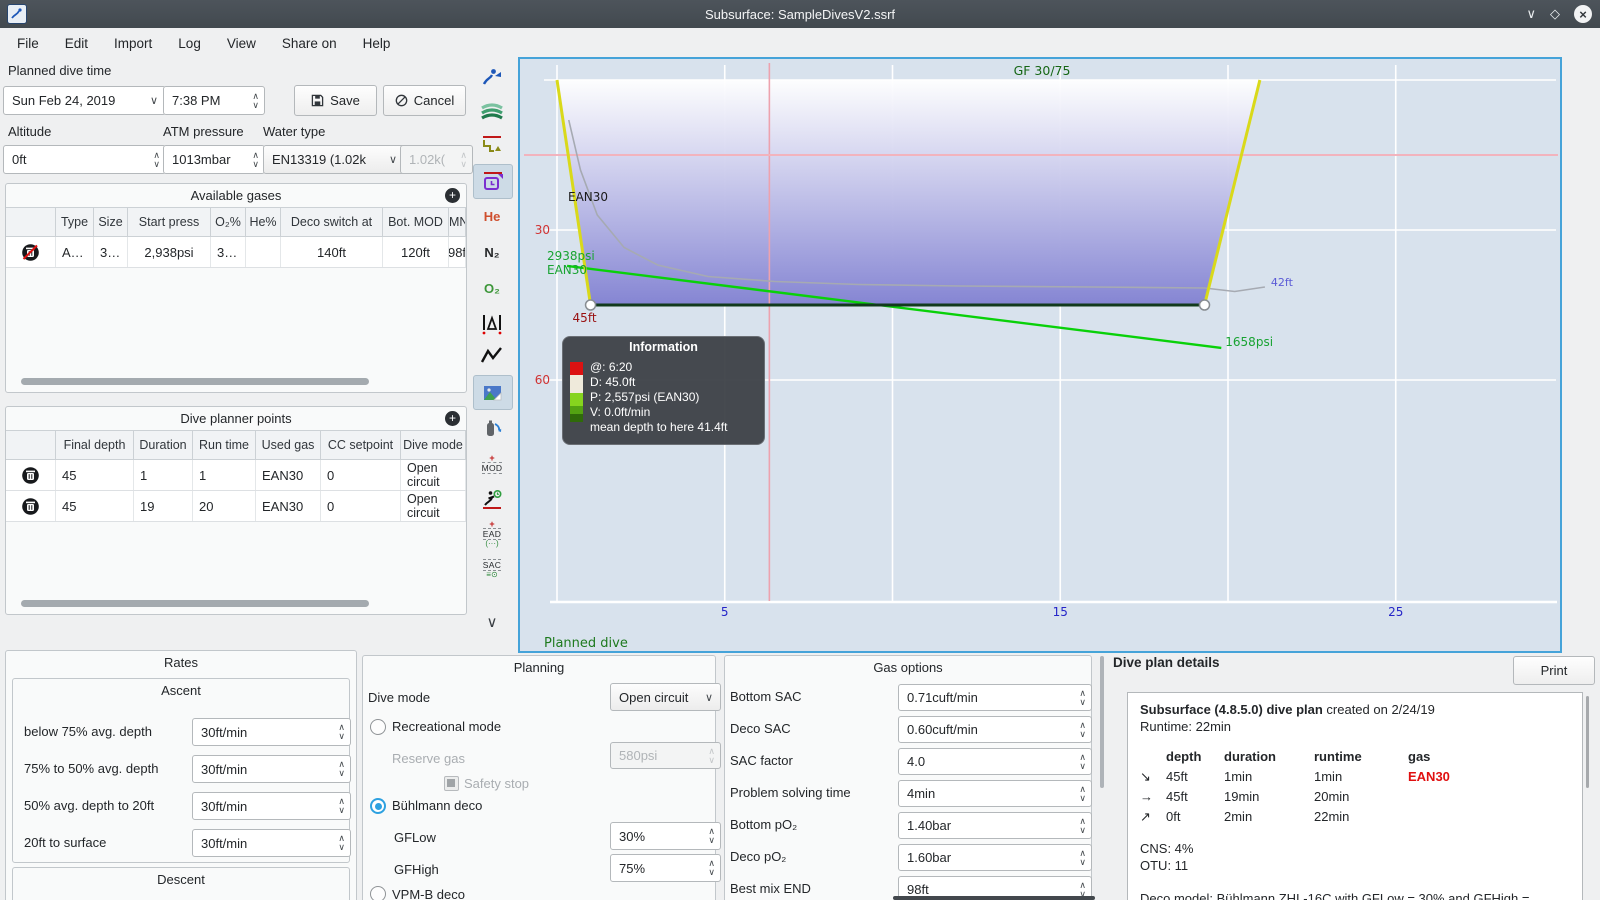 This screenshot has width=1600, height=900. Describe the element at coordinates (492, 76) in the screenshot. I see `dive-sites-icon` at that location.